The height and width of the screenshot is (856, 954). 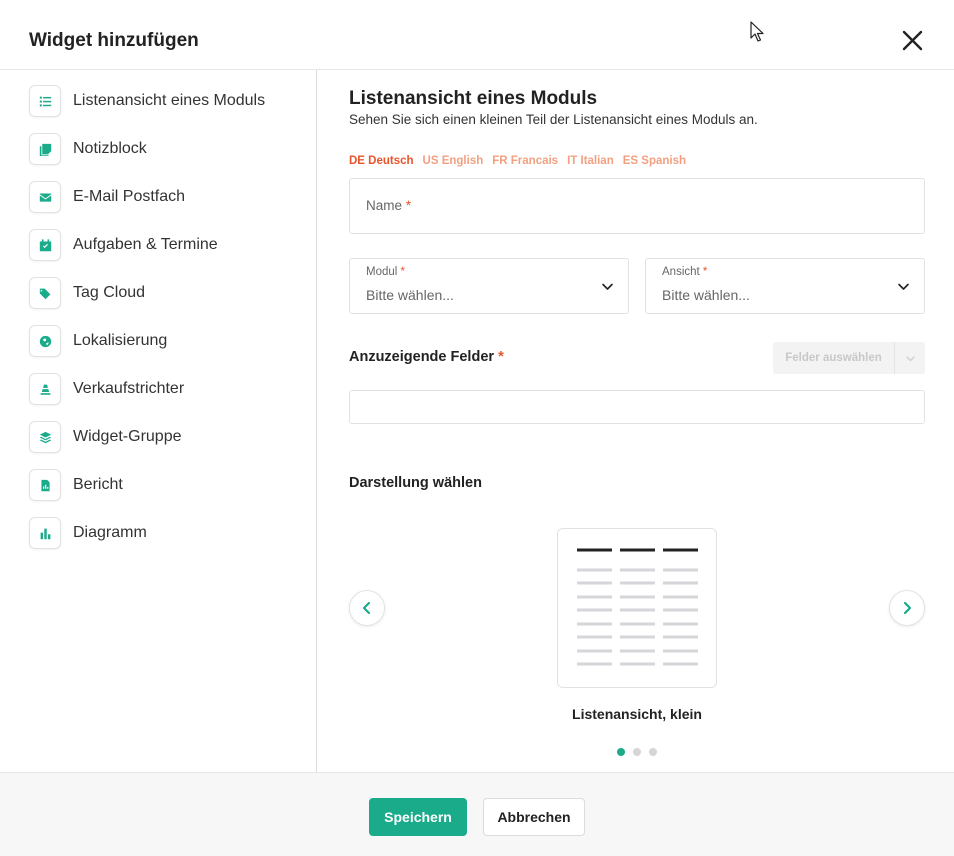 What do you see at coordinates (110, 532) in the screenshot?
I see `sidebar-item-label: Diagramm` at bounding box center [110, 532].